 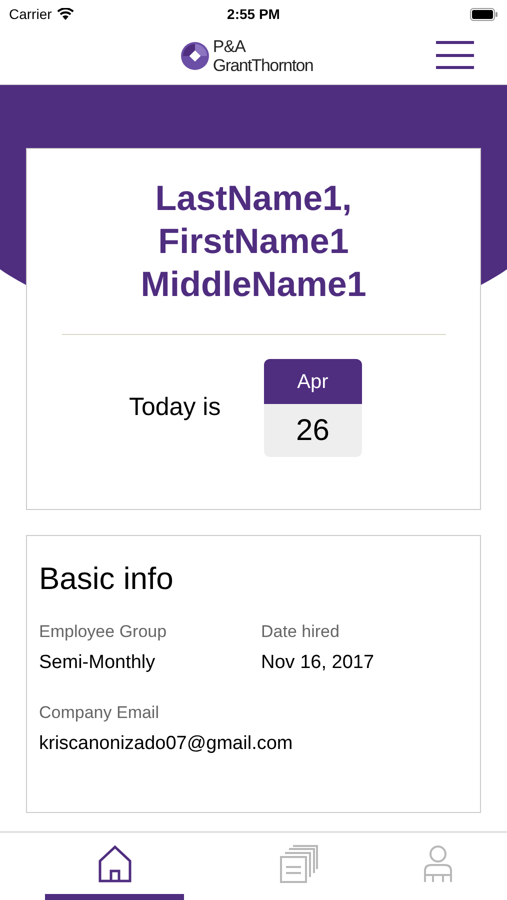 What do you see at coordinates (195, 56) in the screenshot?
I see `logo-icon` at bounding box center [195, 56].